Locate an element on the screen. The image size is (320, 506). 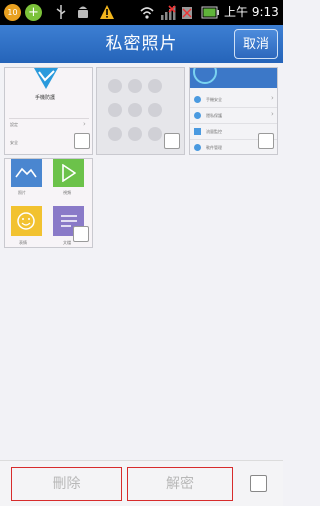
pattern-lock-dots is located at coordinates (135, 110).